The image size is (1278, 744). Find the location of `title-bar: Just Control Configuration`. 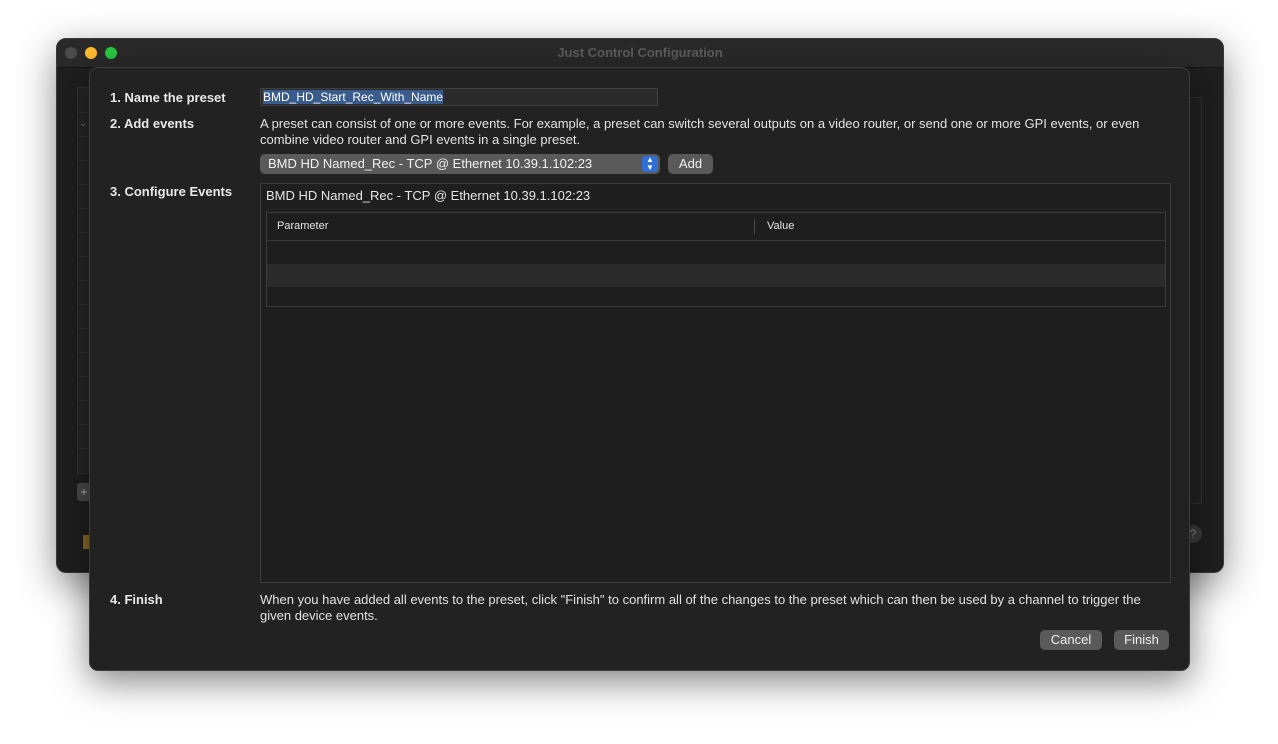

title-bar: Just Control Configuration is located at coordinates (640, 53).